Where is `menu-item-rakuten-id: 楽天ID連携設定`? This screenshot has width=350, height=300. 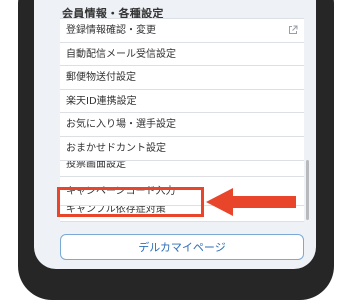 menu-item-rakuten-id: 楽天ID連携設定 is located at coordinates (182, 102).